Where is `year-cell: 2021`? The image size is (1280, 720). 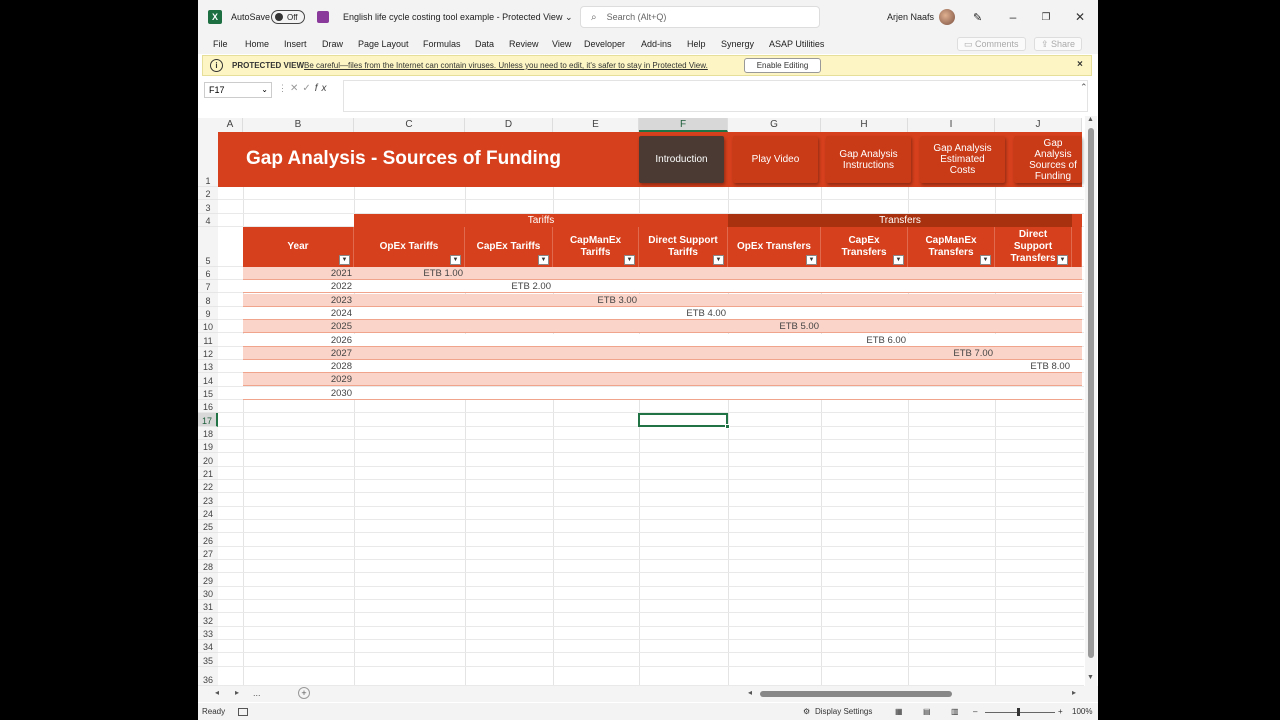
year-cell: 2021 is located at coordinates (298, 273).